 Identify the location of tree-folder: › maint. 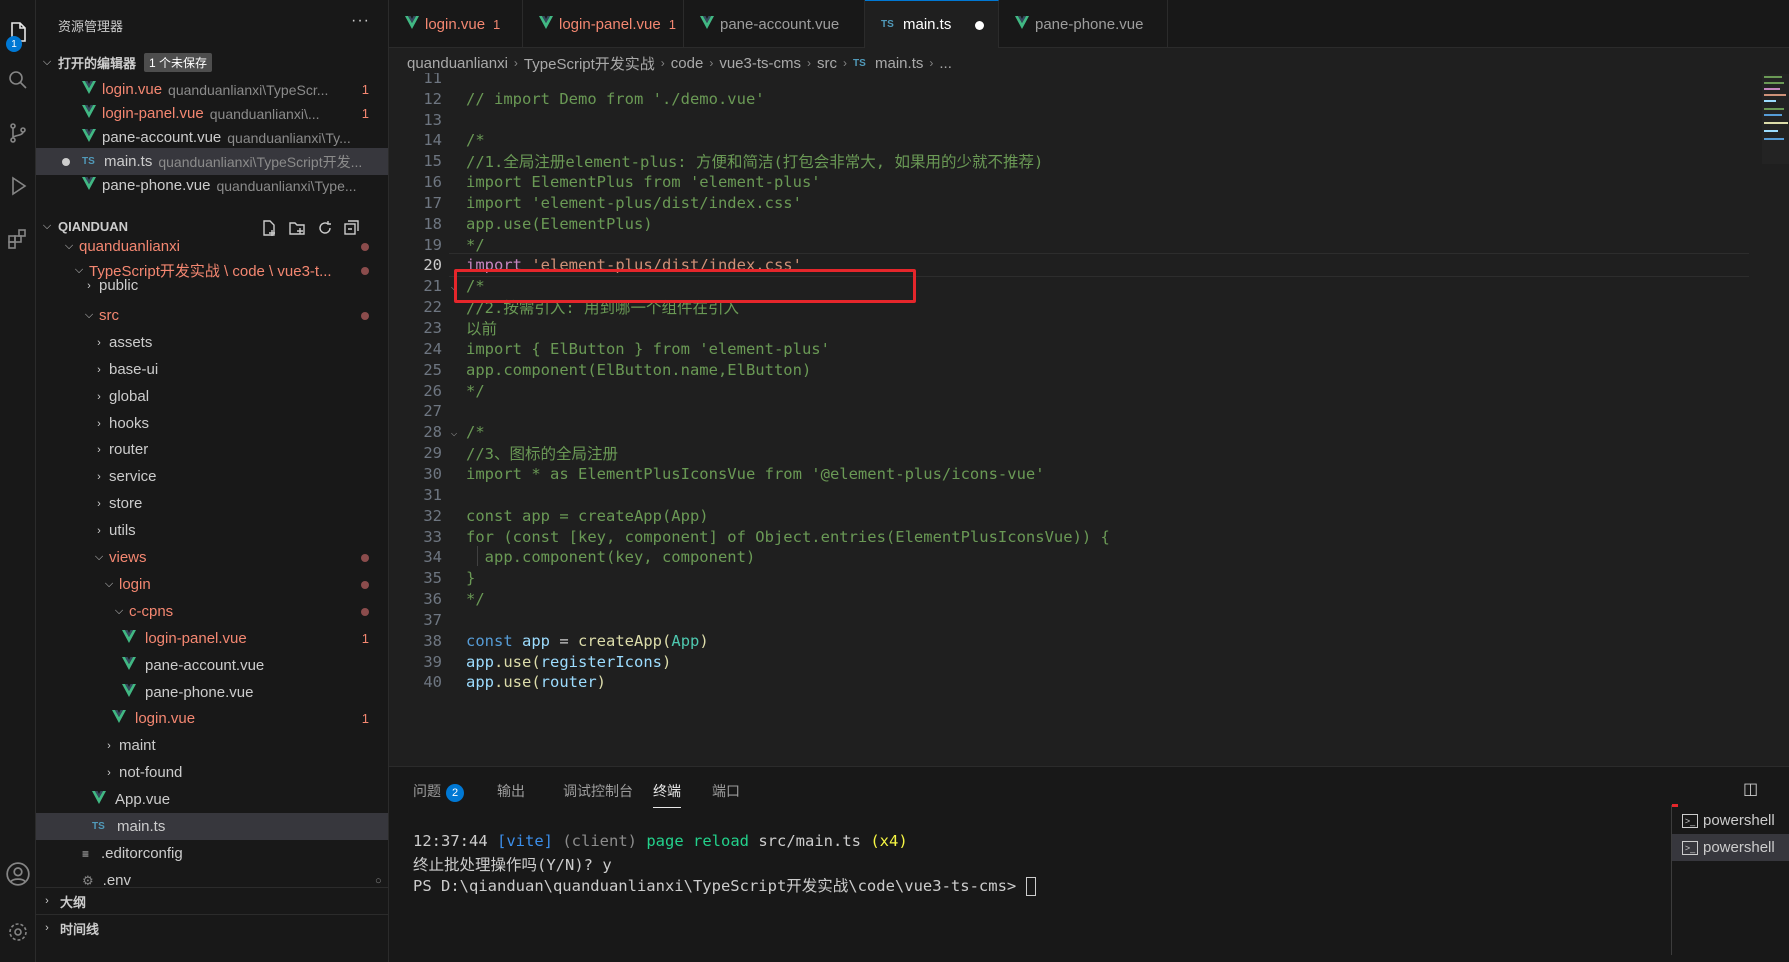
(212, 745).